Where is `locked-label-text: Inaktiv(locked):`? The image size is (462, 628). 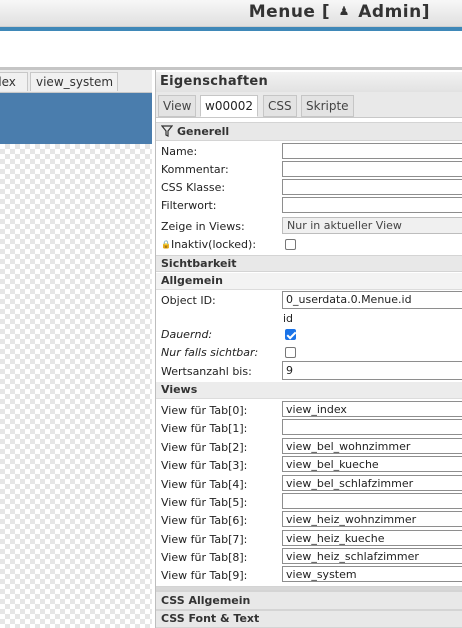
locked-label-text: Inaktiv(locked): is located at coordinates (213, 244).